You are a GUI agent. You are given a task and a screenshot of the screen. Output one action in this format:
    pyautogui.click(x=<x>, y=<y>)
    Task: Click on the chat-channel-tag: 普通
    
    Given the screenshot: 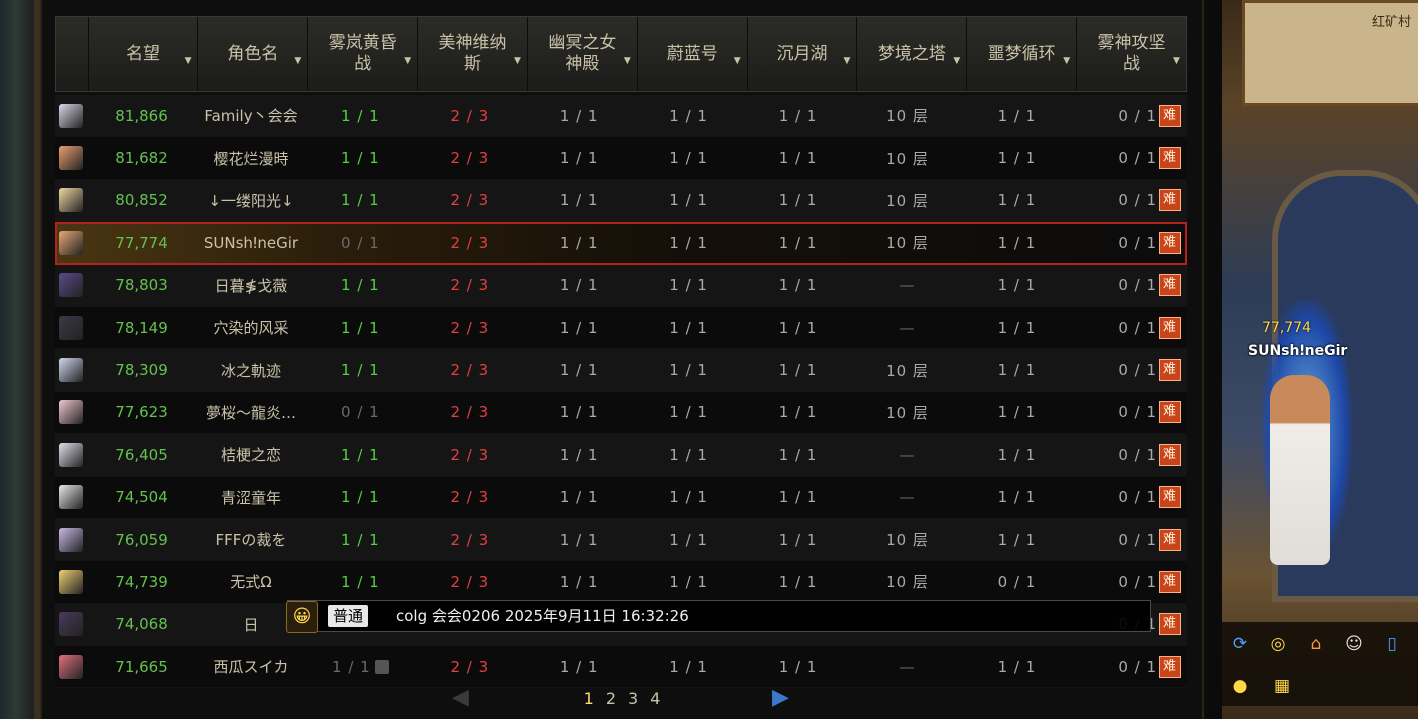 What is the action you would take?
    pyautogui.click(x=348, y=616)
    